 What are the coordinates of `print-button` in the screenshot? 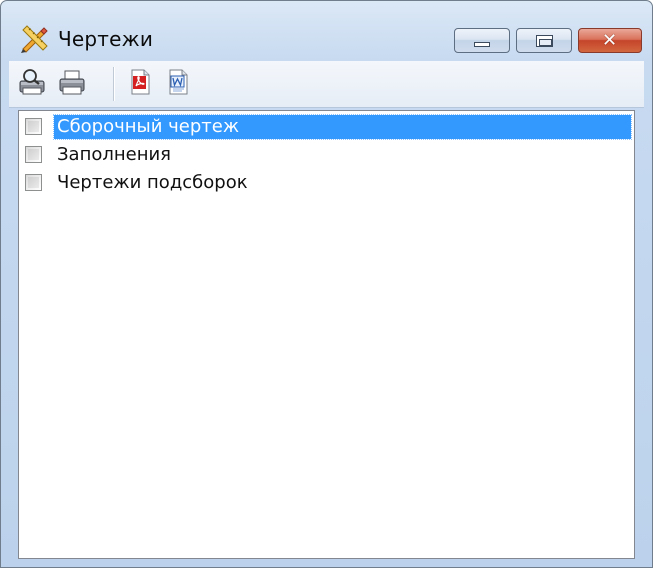 It's located at (72, 84).